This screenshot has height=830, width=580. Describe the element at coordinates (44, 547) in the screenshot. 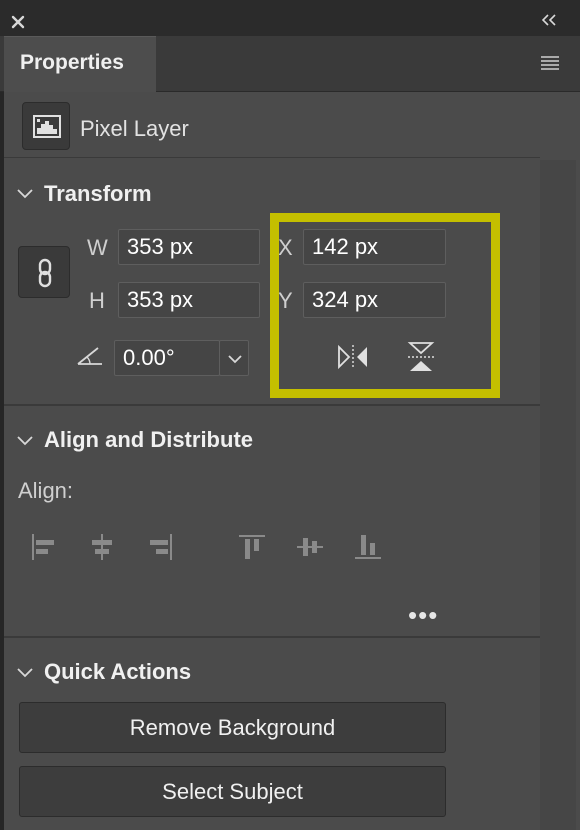

I see `align-left-icon` at that location.